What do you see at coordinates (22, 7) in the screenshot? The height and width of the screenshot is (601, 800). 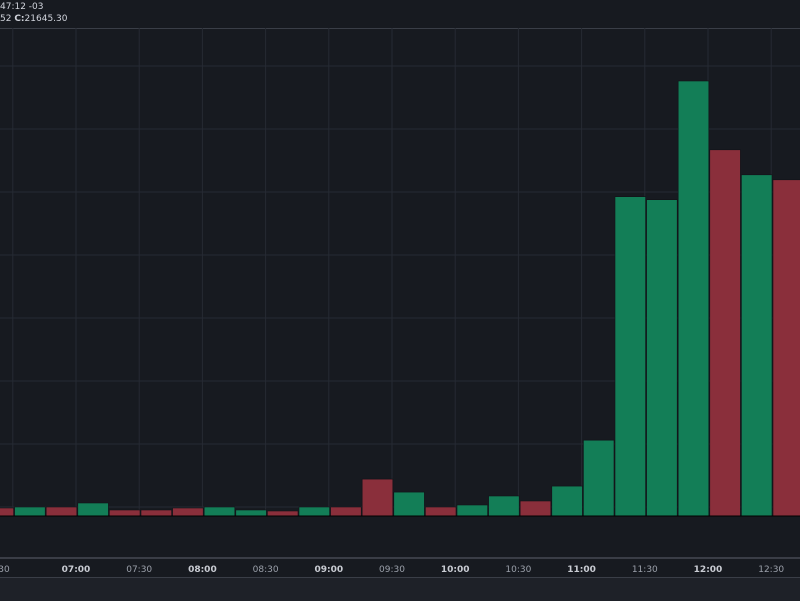 I see `legend-time-text: 47:12 -03` at bounding box center [22, 7].